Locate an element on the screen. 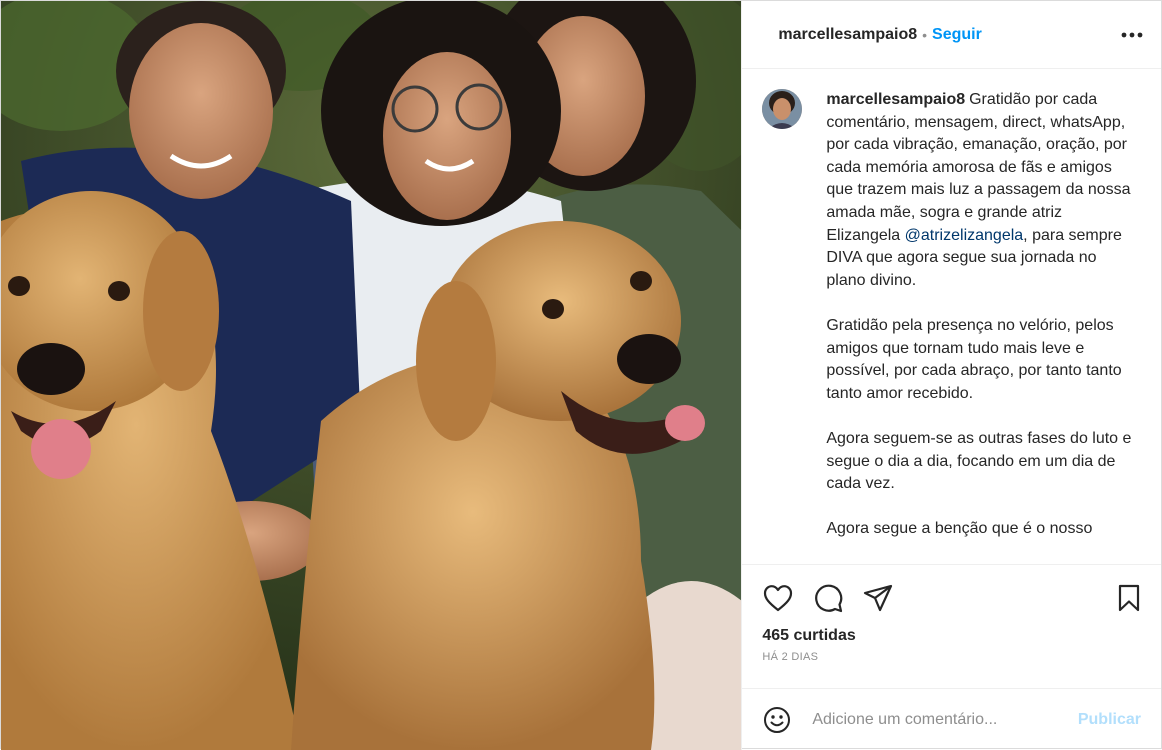  heart-icon is located at coordinates (778, 598).